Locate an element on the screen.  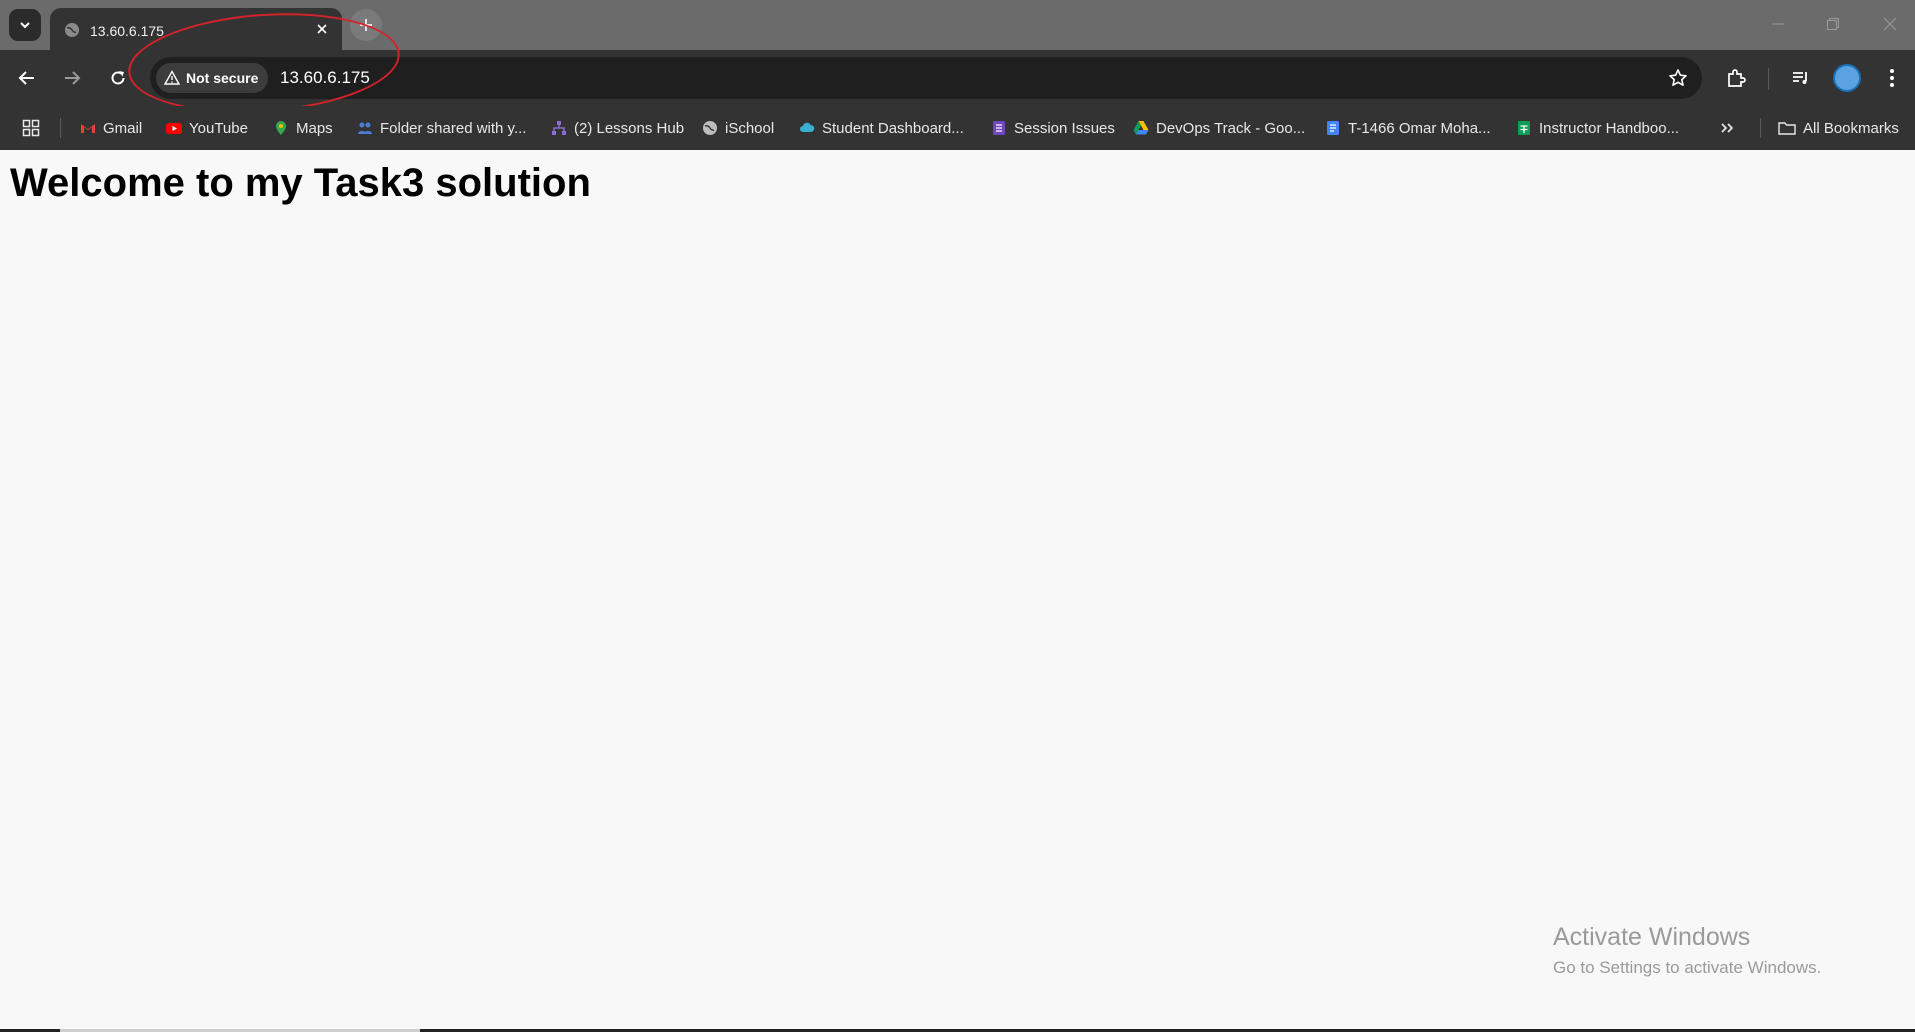
active-tab: 13.60.6.175 is located at coordinates (196, 29).